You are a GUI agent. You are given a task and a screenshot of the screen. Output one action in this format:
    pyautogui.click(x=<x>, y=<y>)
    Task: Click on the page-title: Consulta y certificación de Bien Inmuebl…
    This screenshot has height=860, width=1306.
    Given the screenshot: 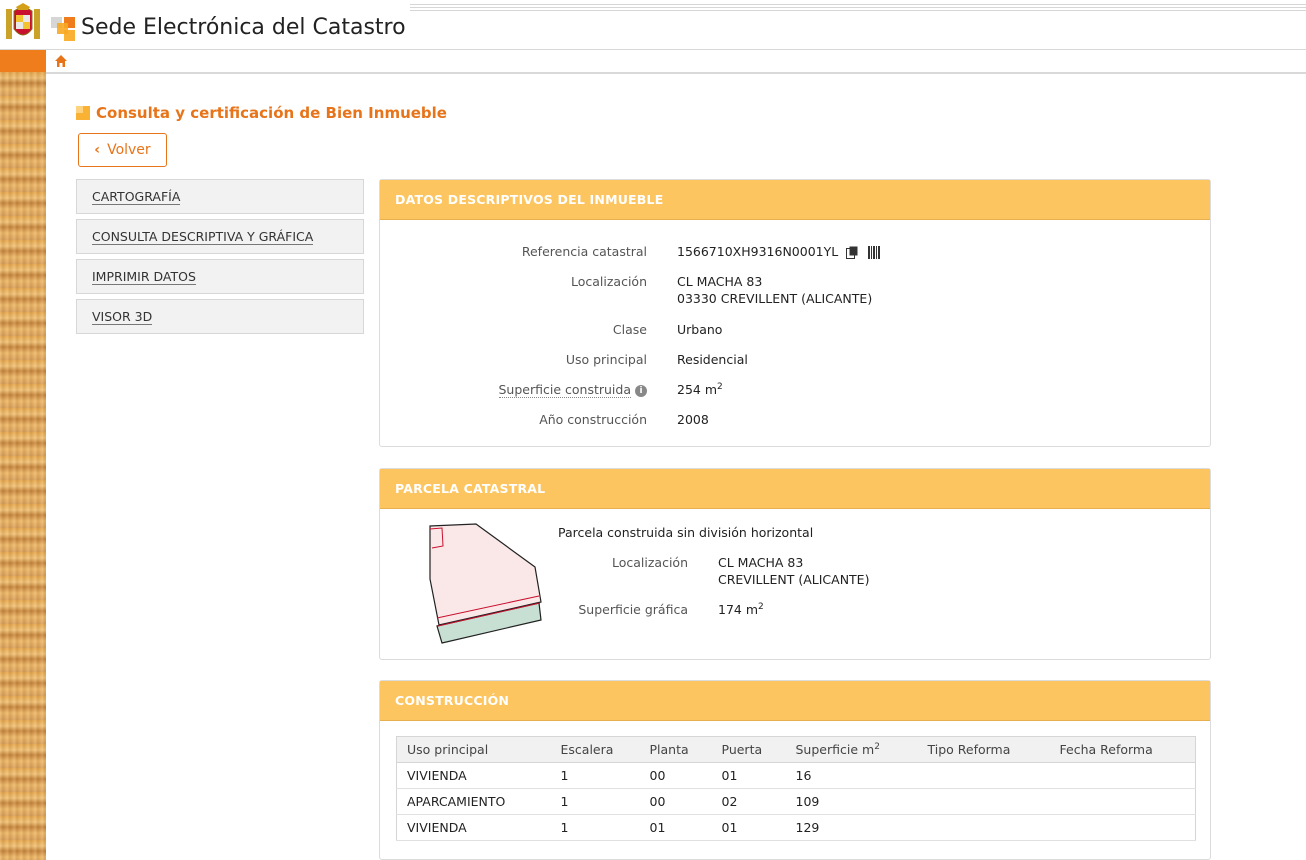 What is the action you would take?
    pyautogui.click(x=261, y=113)
    